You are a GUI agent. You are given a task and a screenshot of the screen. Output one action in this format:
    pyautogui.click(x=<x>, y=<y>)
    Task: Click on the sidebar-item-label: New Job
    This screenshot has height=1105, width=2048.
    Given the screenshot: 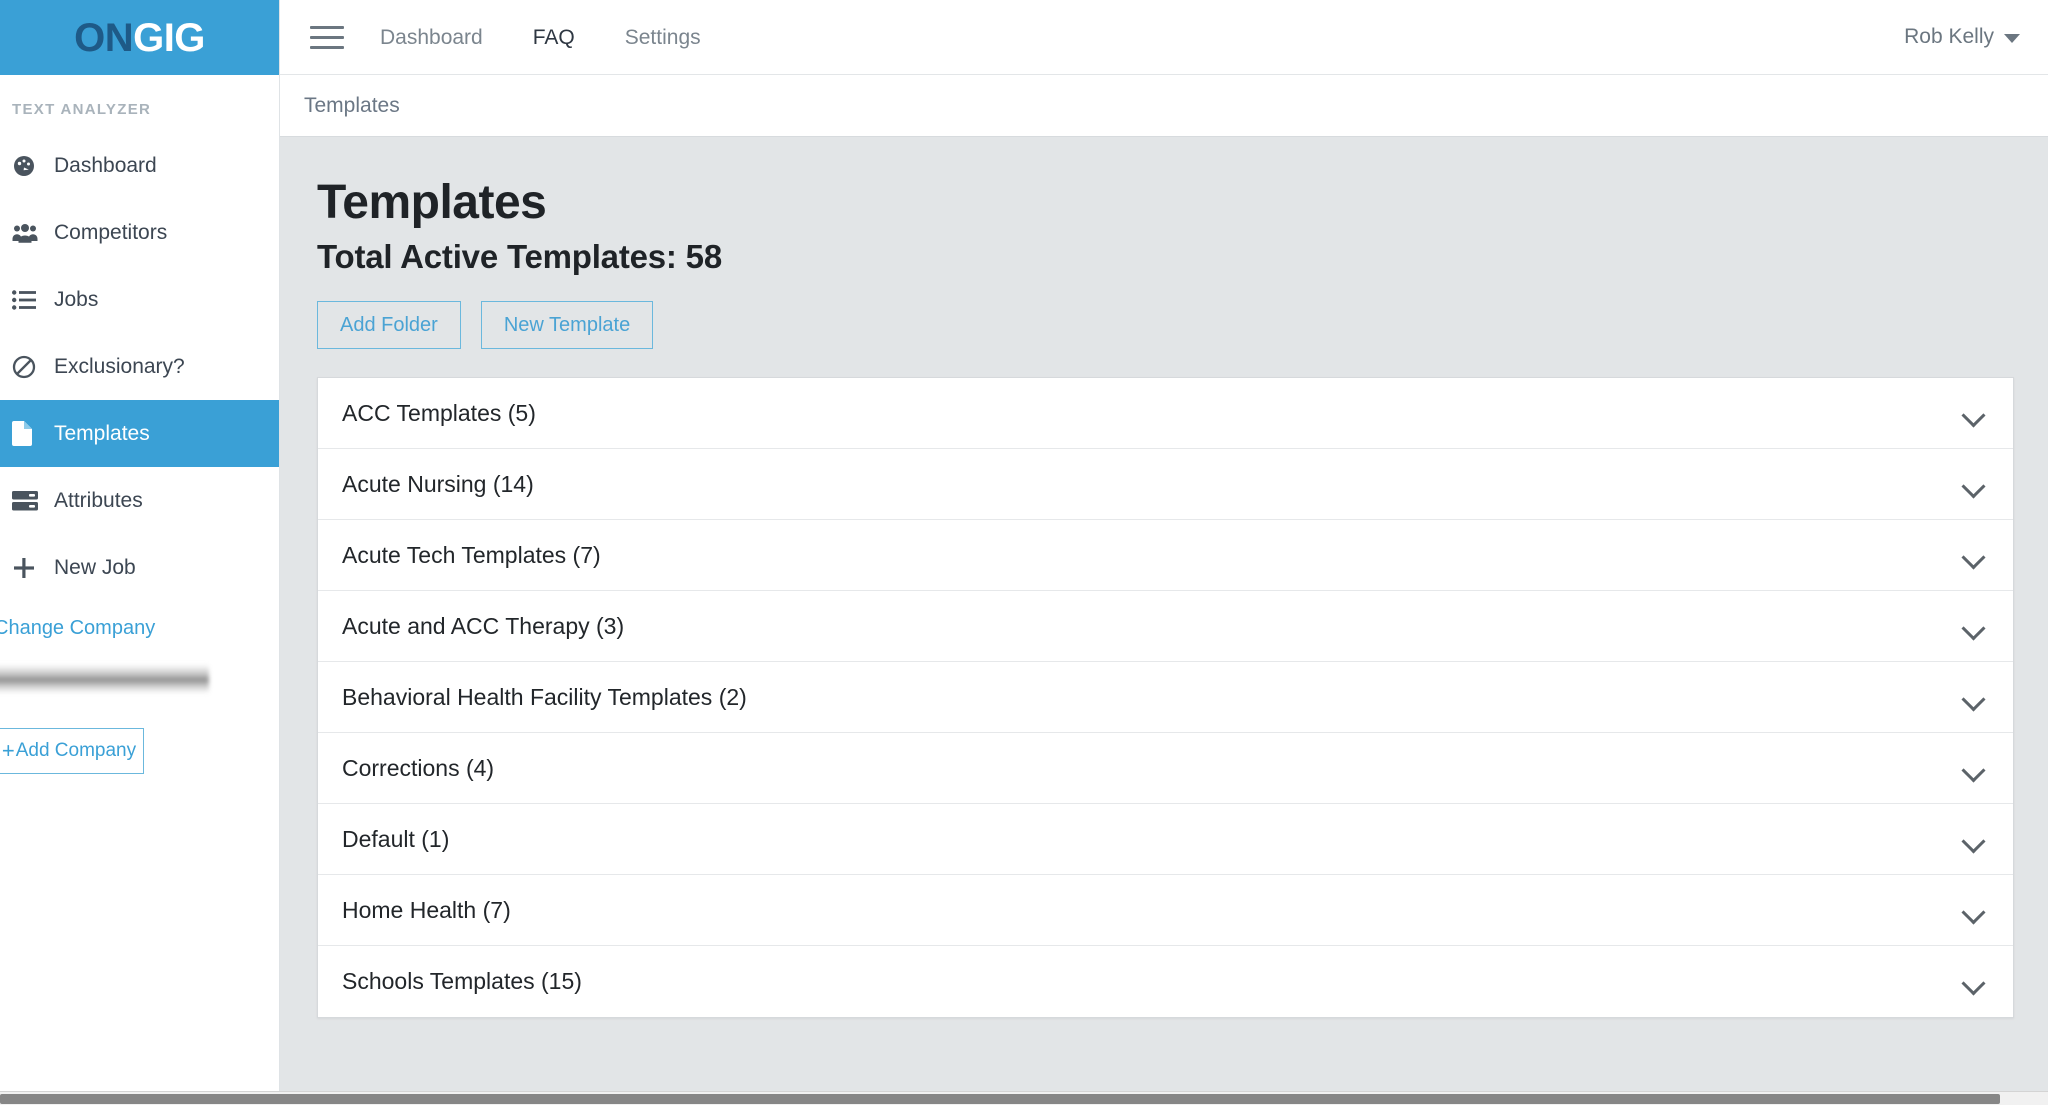 What is the action you would take?
    pyautogui.click(x=95, y=567)
    